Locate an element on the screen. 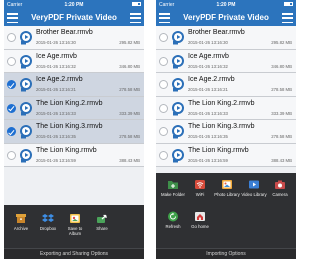  refresh-icon is located at coordinates (173, 216).